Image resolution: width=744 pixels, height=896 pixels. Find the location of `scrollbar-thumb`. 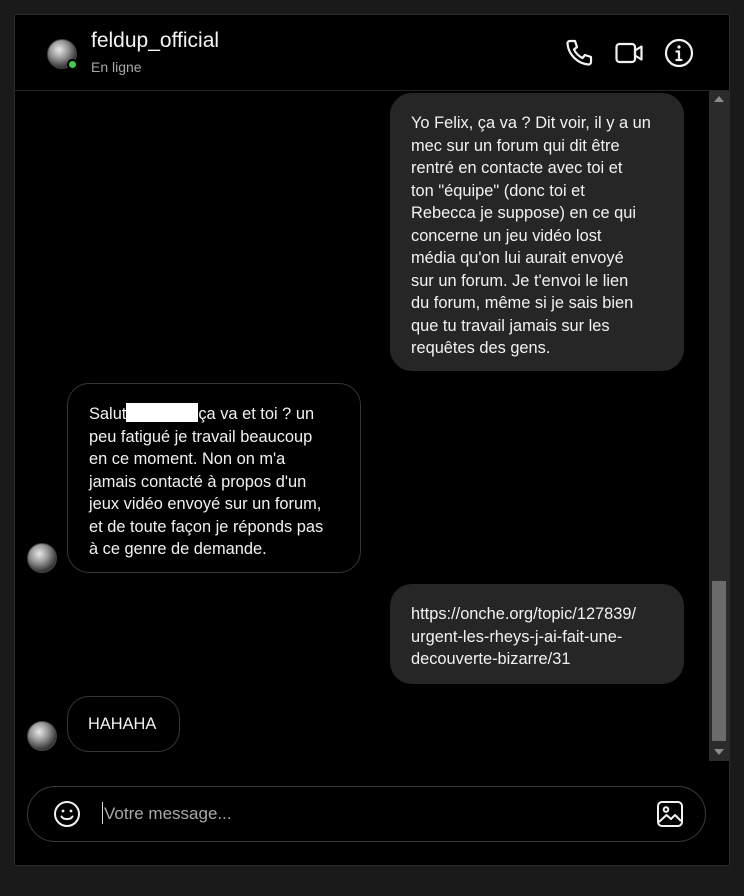

scrollbar-thumb is located at coordinates (719, 661).